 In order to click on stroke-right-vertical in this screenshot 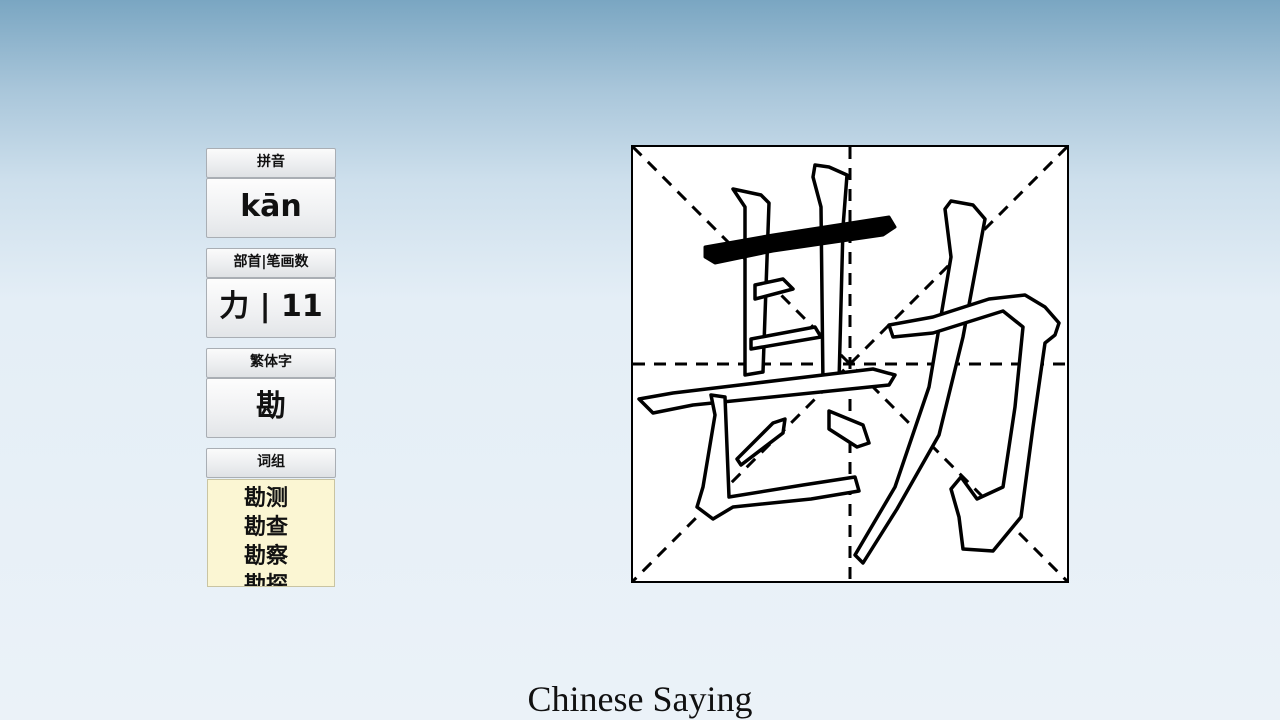, I will do `click(830, 275)`.